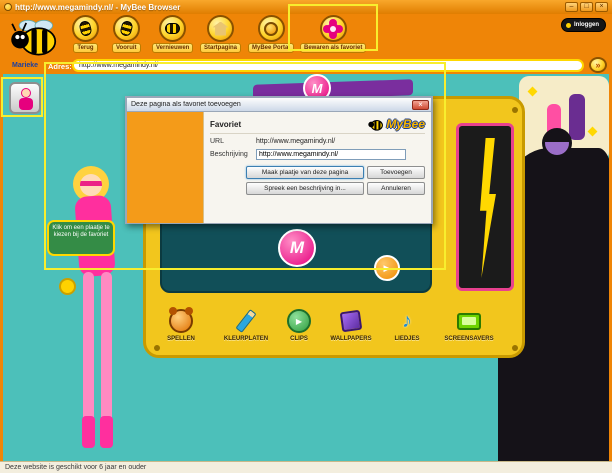  What do you see at coordinates (60, 66) in the screenshot?
I see `address-label: Adres:` at bounding box center [60, 66].